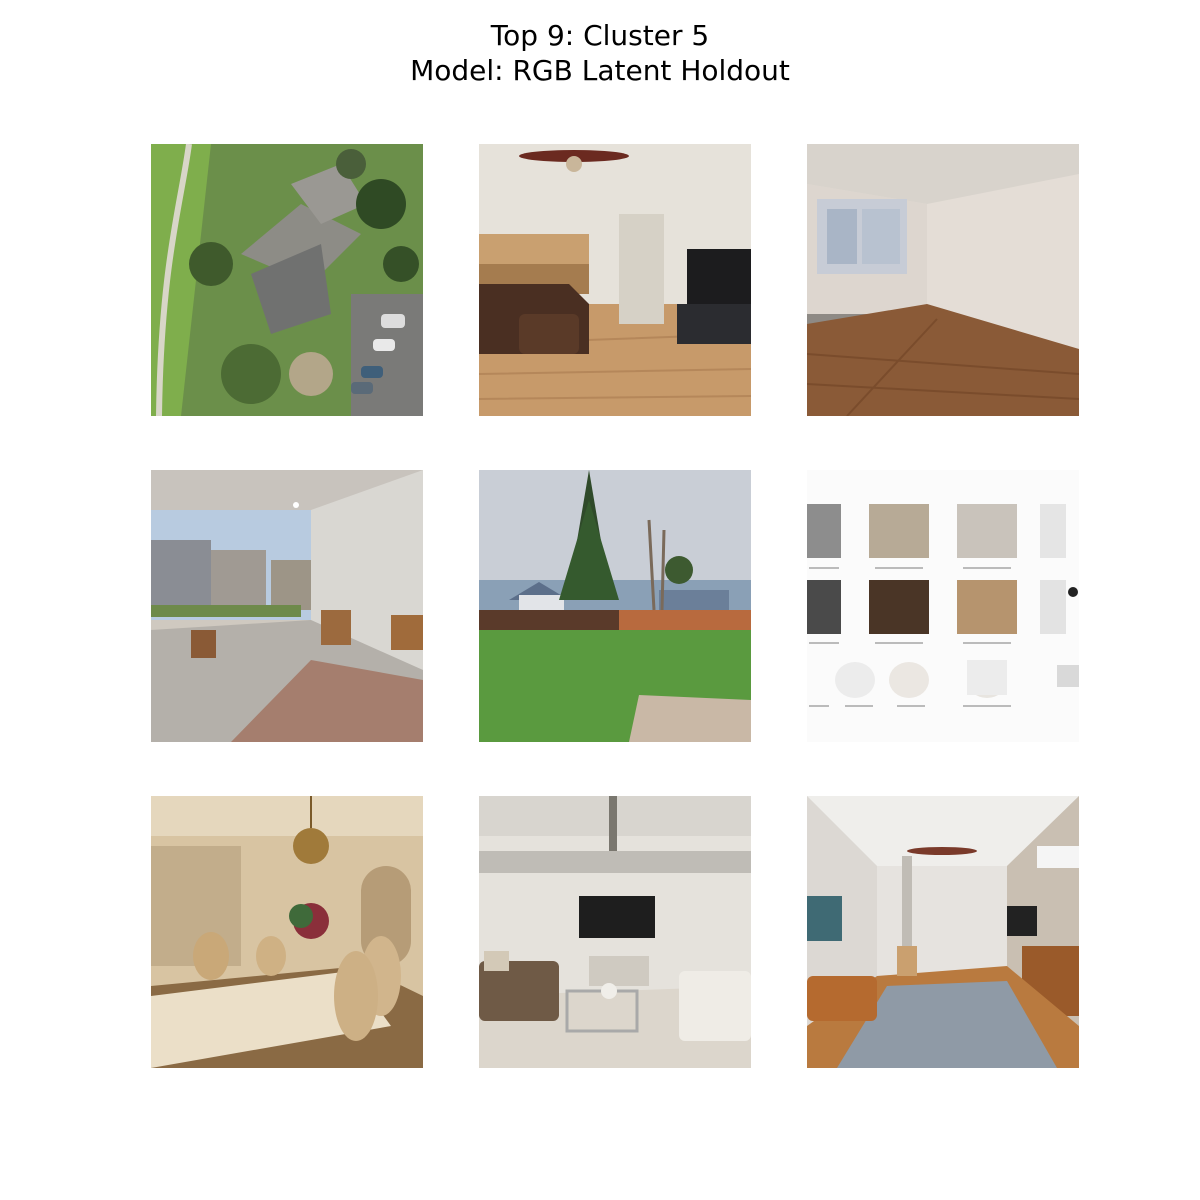 The image size is (1200, 1200). I want to click on image-covered-patio, so click(287, 606).